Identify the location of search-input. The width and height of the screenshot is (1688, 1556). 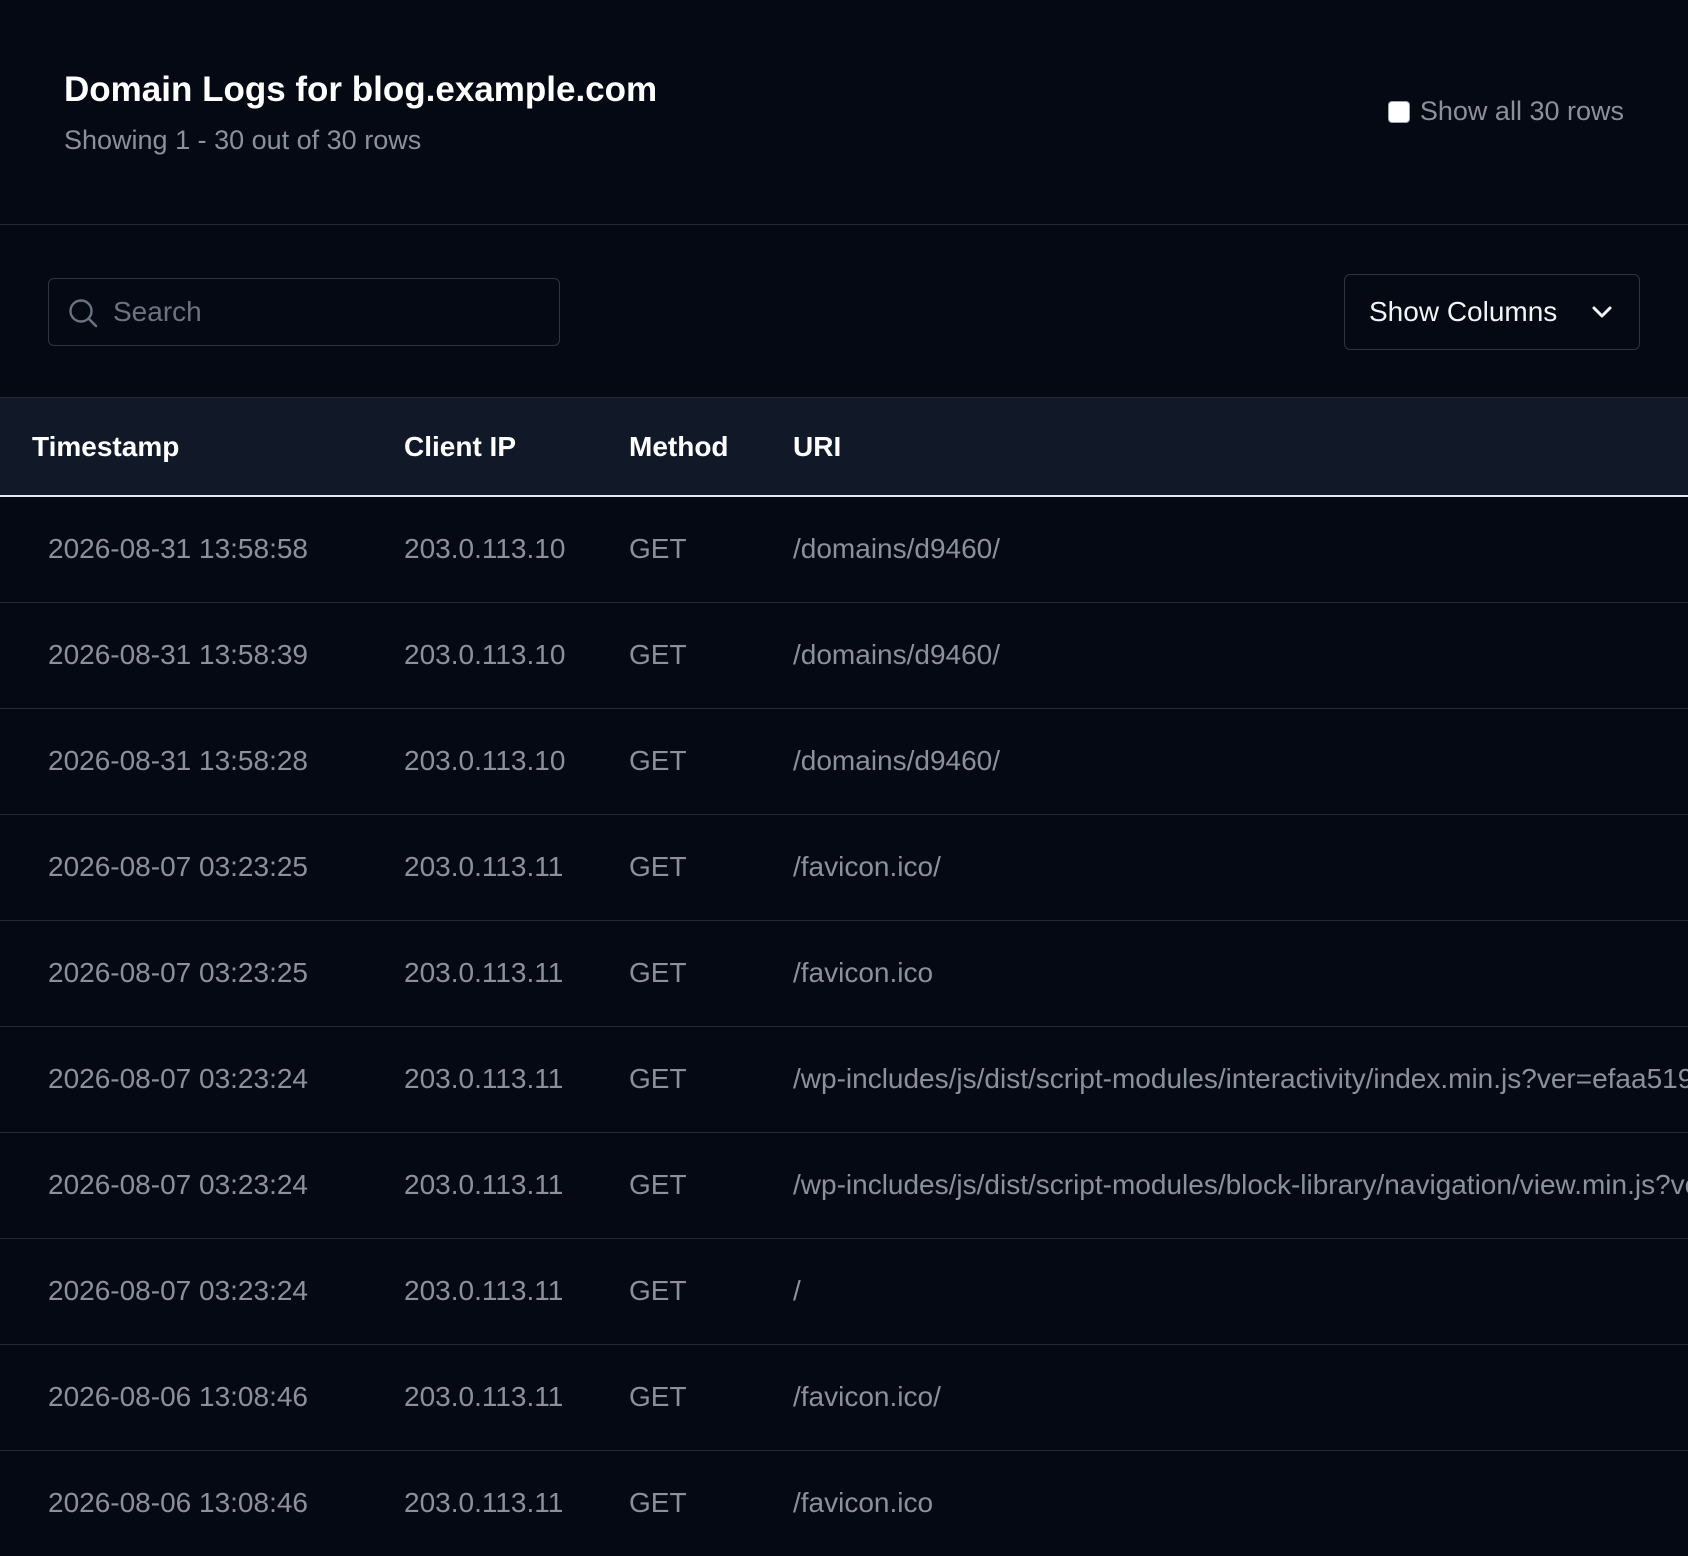
(328, 312).